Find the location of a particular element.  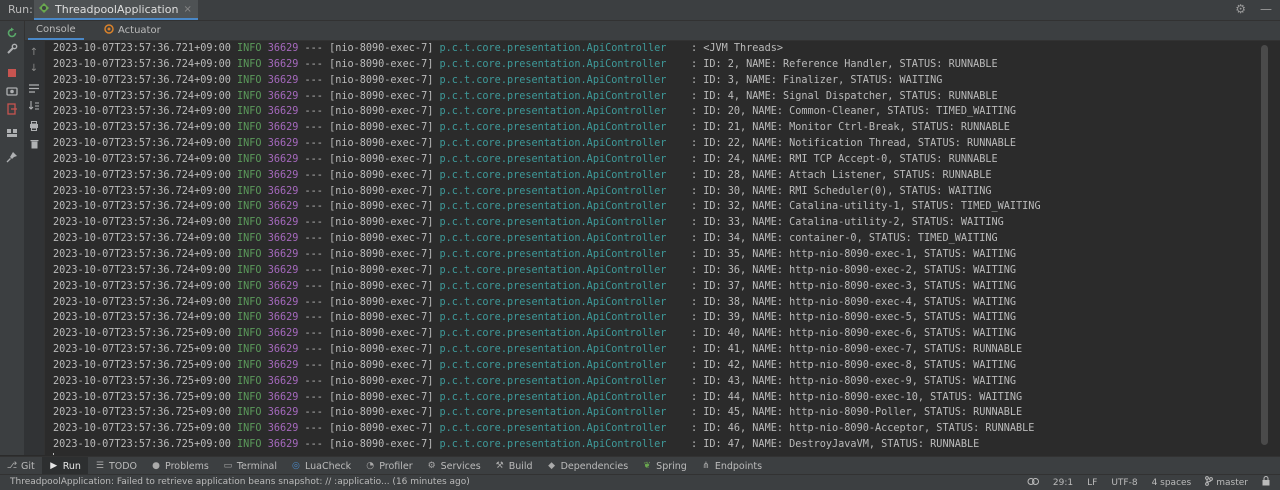

toolwindow-luacheck: ◎ LuaCheck is located at coordinates (321, 466).